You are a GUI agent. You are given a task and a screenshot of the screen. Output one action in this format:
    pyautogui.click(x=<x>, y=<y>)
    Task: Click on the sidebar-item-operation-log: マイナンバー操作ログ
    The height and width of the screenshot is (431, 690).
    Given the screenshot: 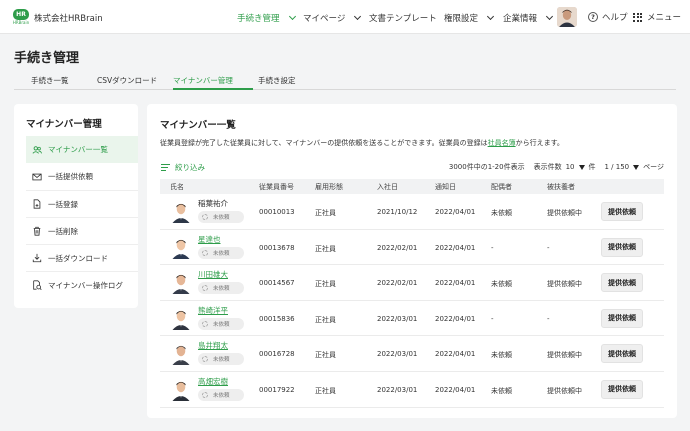 What is the action you would take?
    pyautogui.click(x=82, y=284)
    